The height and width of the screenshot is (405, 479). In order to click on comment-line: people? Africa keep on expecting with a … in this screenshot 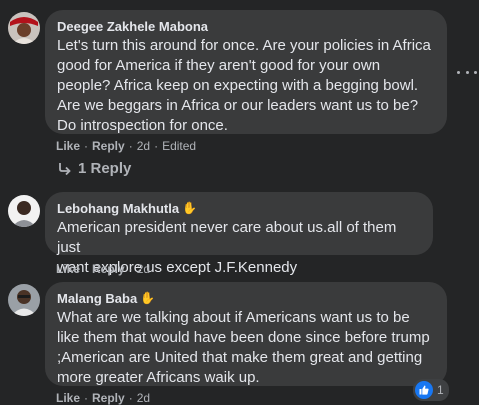, I will do `click(238, 85)`.